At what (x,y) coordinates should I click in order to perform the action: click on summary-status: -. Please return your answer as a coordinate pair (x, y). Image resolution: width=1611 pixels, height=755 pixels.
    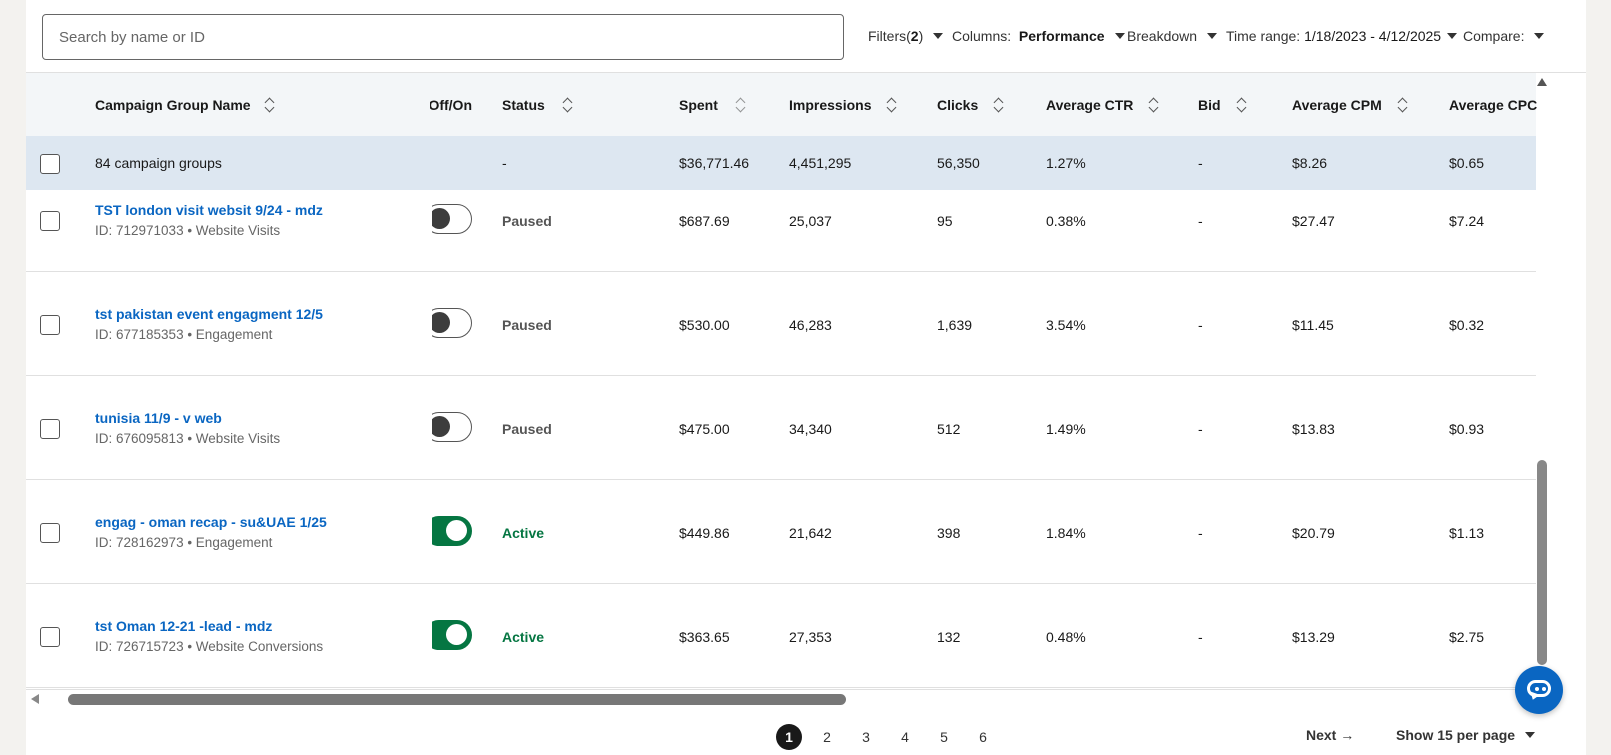
    Looking at the image, I should click on (504, 163).